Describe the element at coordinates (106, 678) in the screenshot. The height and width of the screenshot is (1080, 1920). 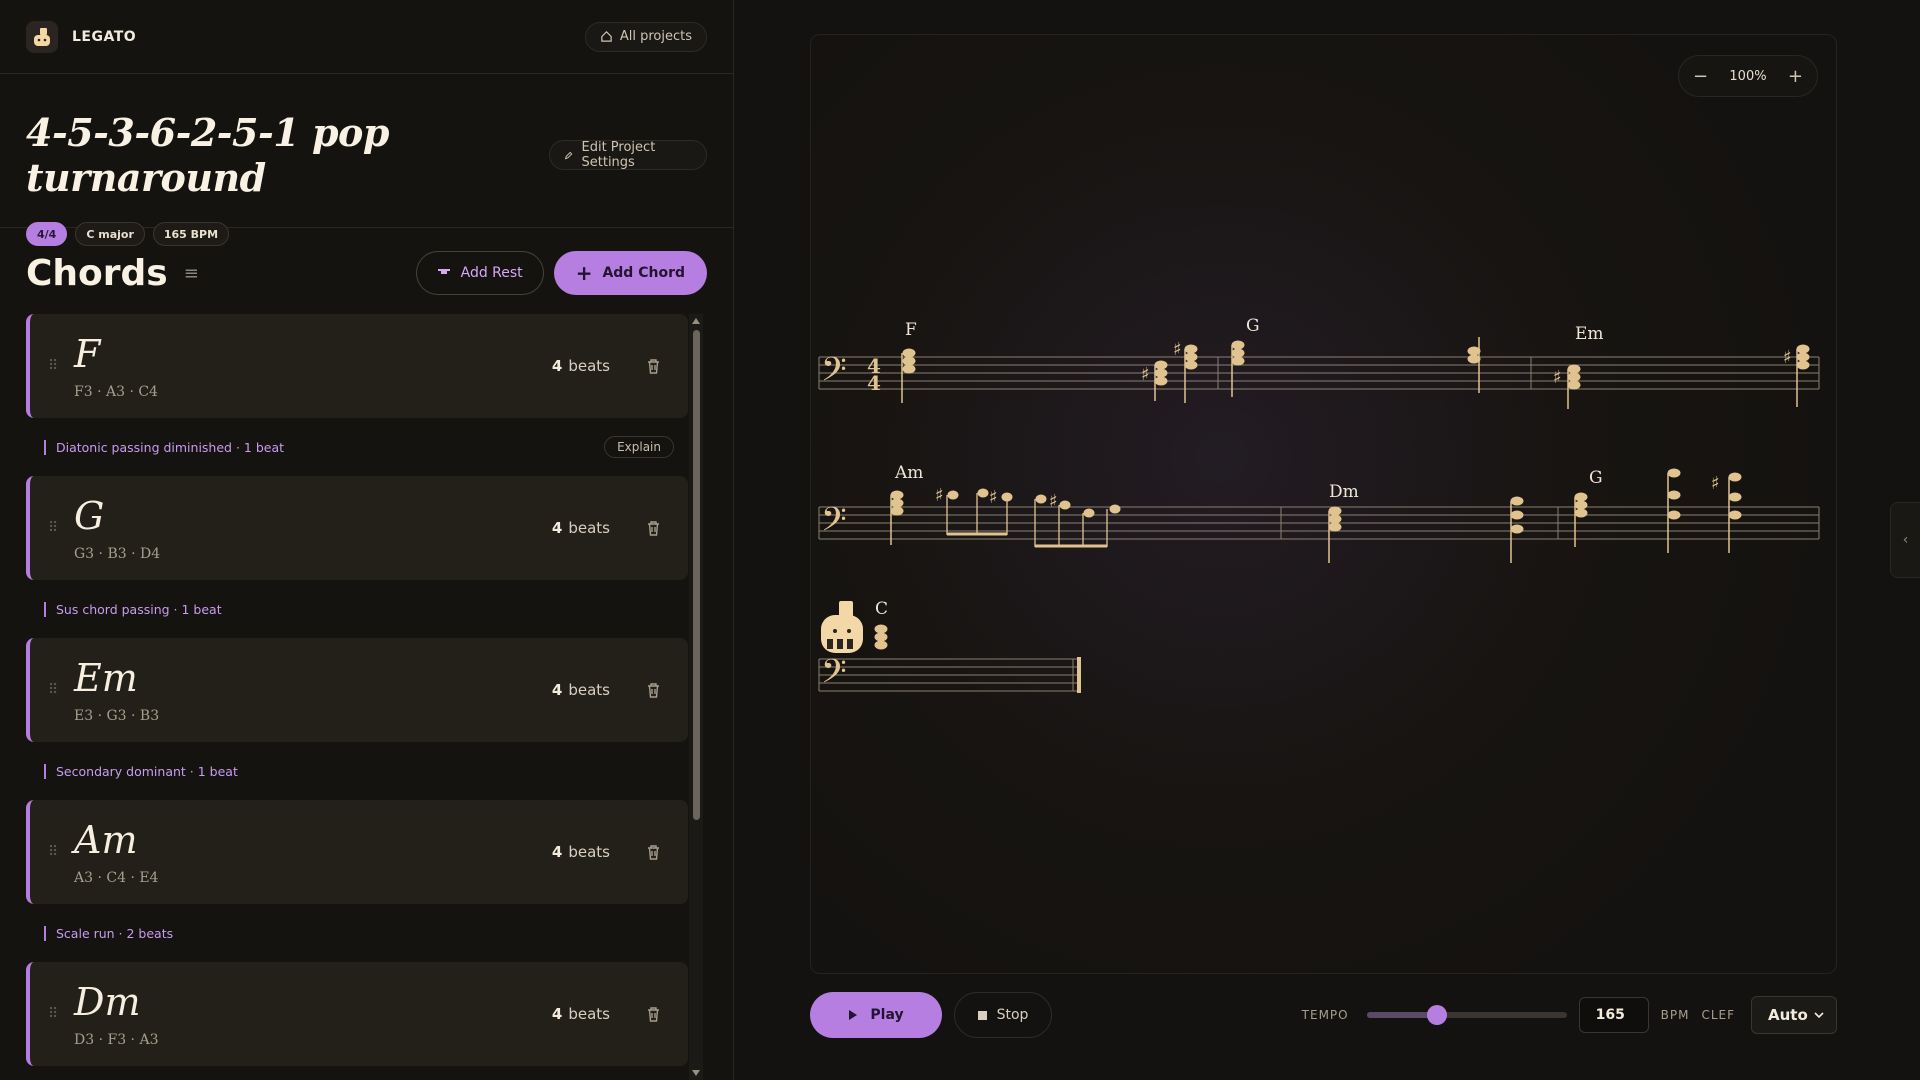
I see `chord-name: Em` at that location.